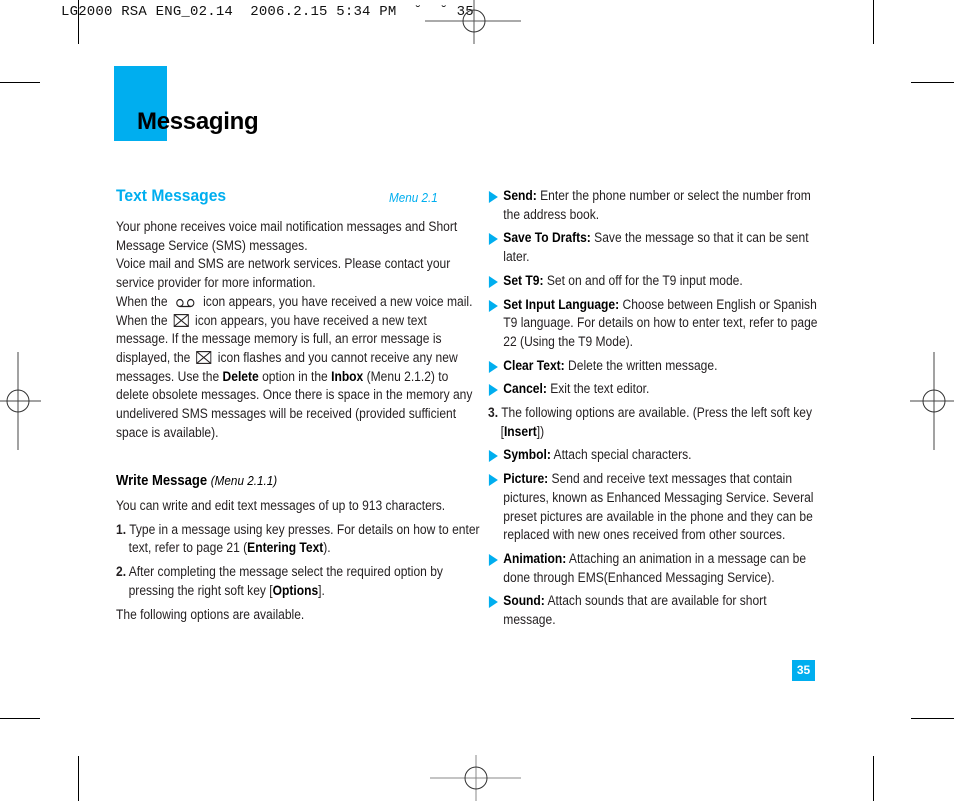  Describe the element at coordinates (803, 670) in the screenshot. I see `page-number: 35` at that location.